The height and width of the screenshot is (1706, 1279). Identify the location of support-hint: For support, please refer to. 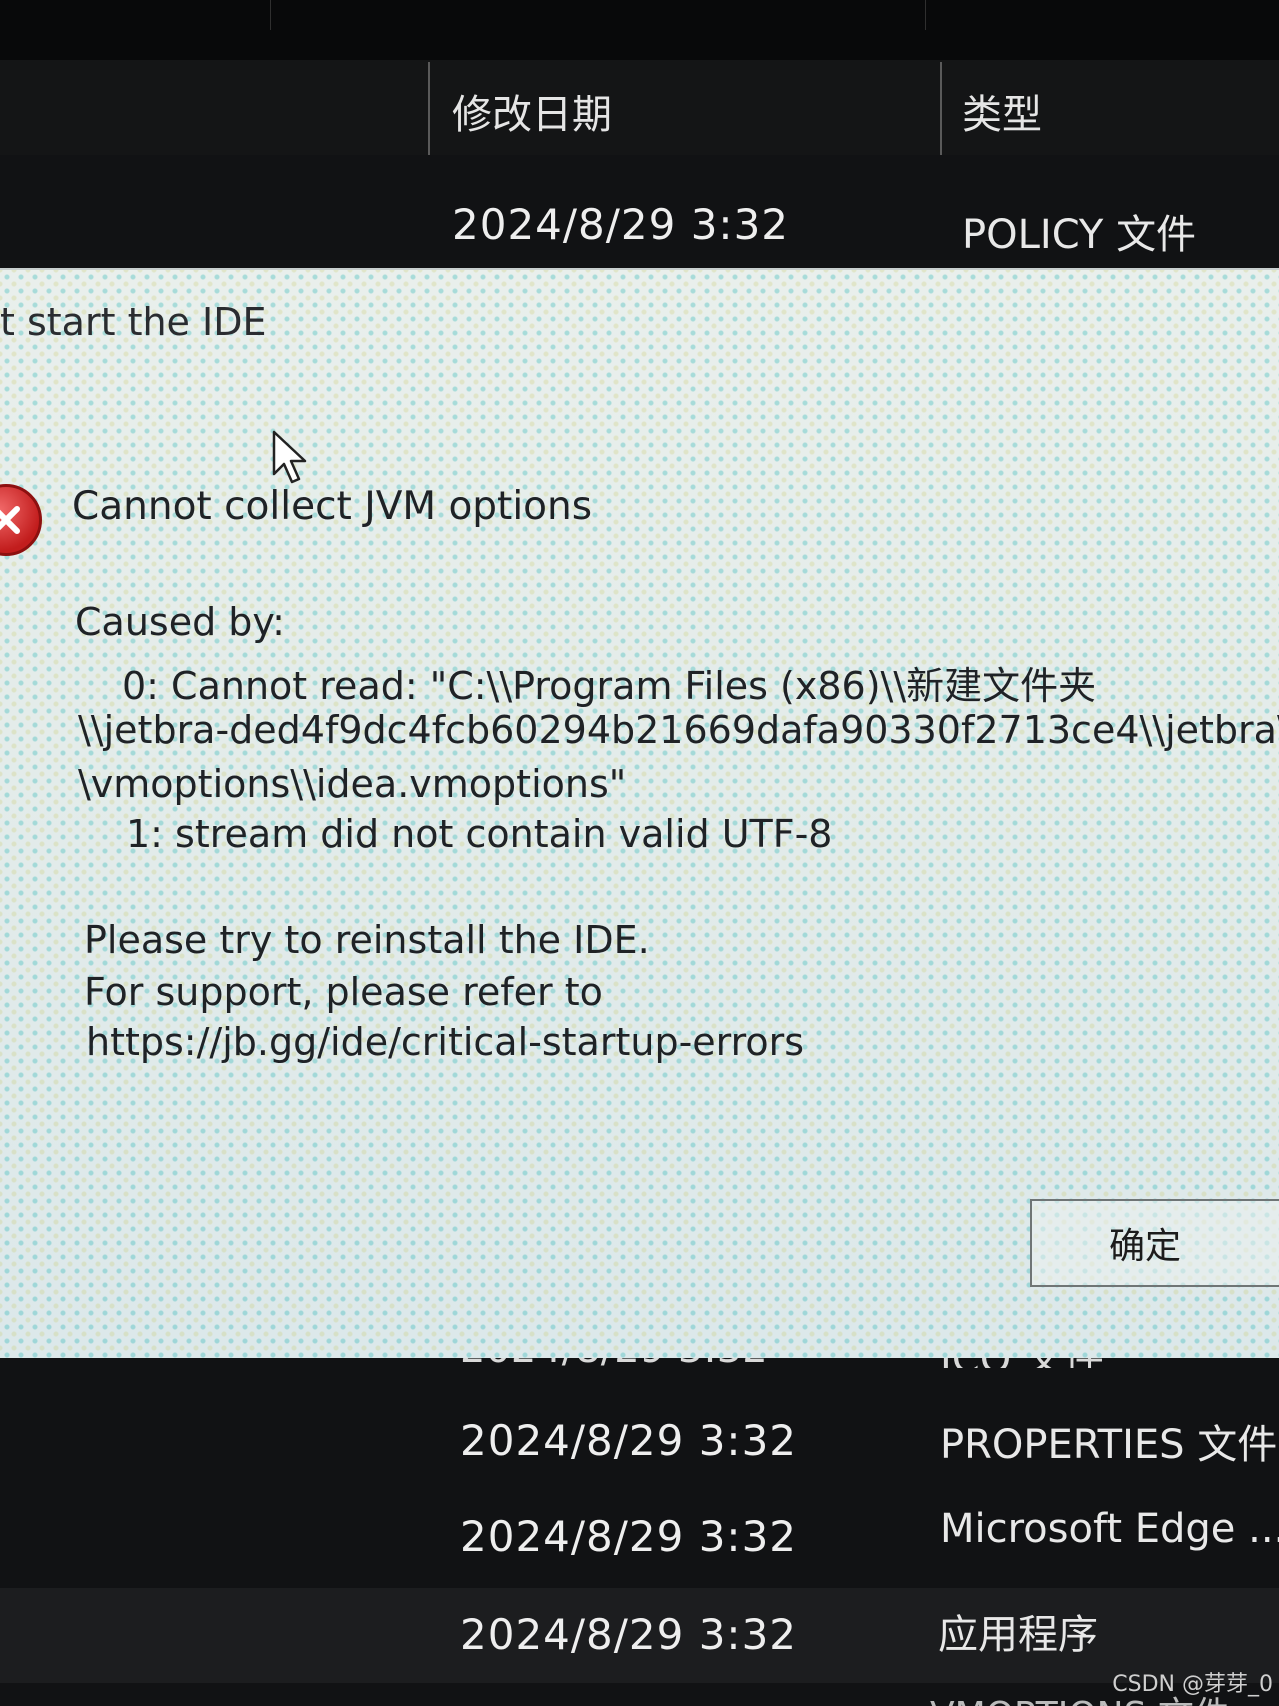
(343, 992).